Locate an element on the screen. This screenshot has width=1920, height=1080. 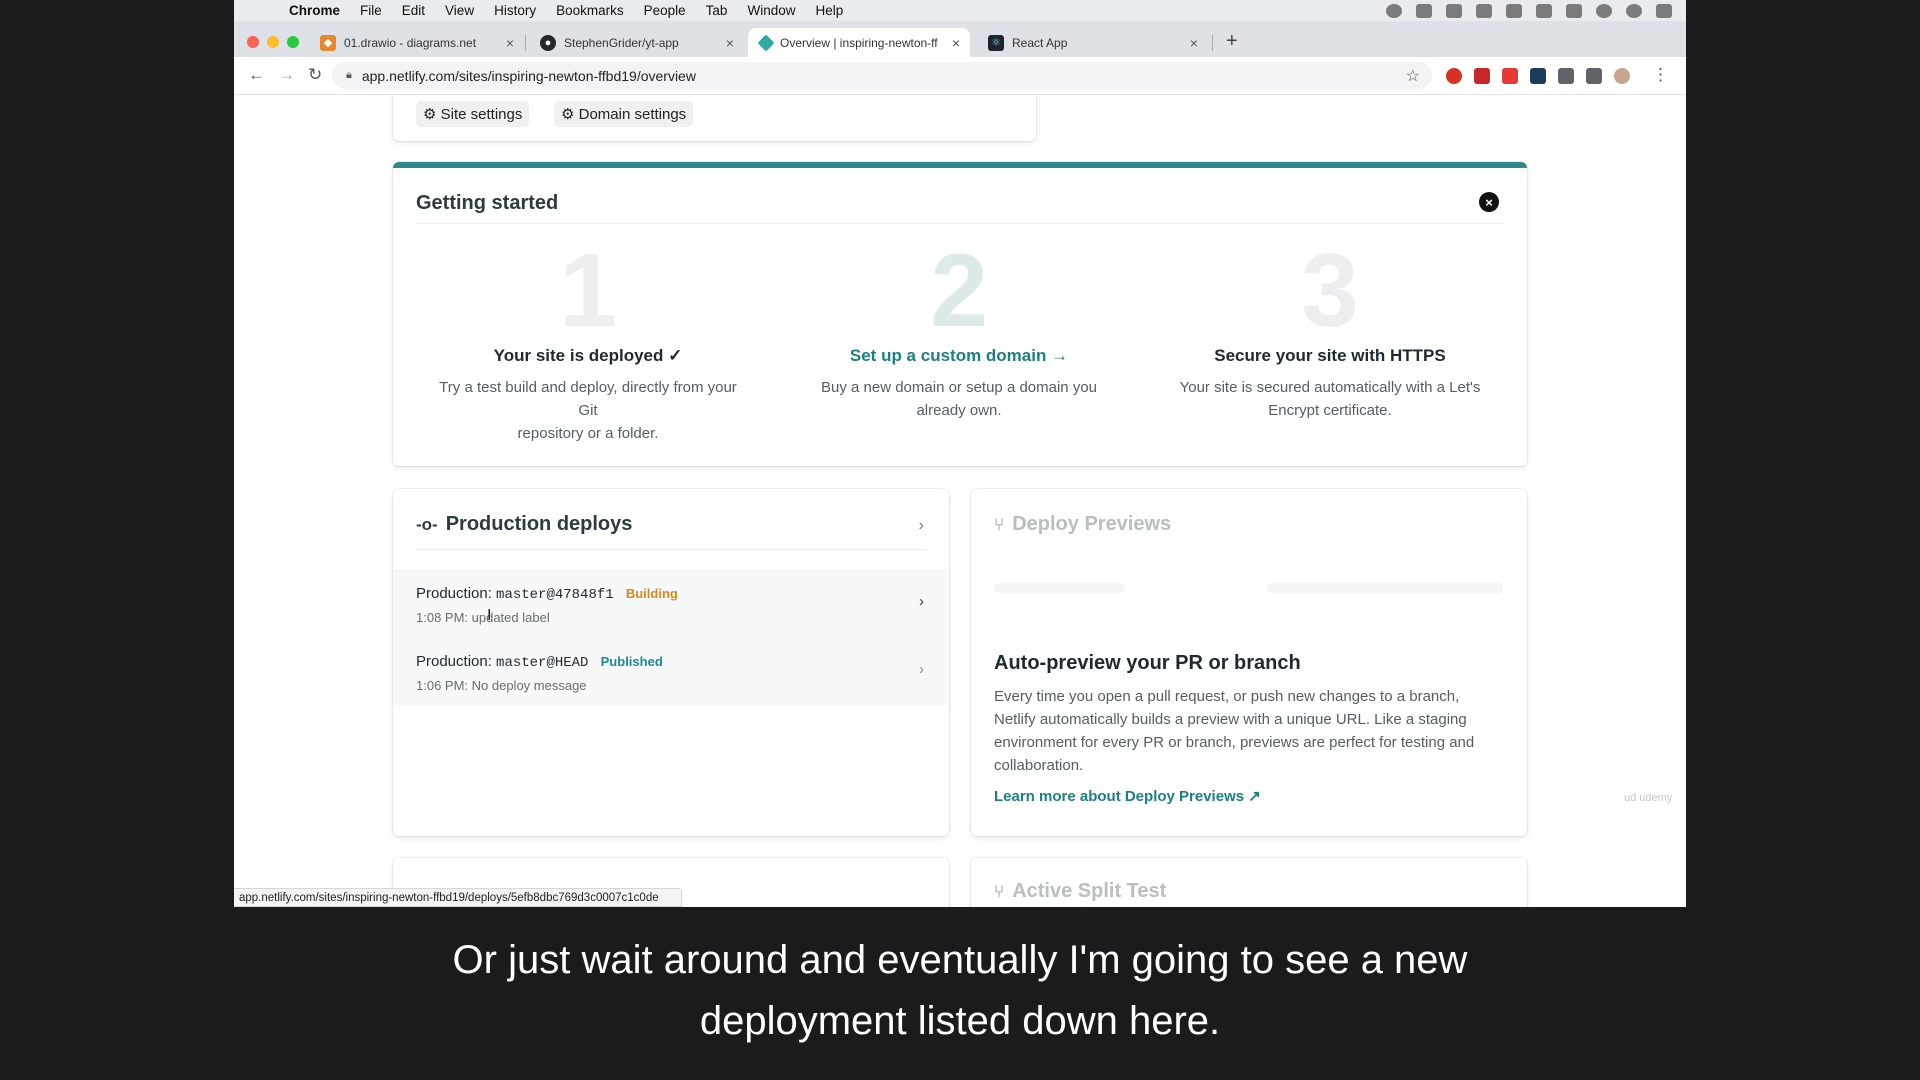
battery-icon is located at coordinates (1574, 10).